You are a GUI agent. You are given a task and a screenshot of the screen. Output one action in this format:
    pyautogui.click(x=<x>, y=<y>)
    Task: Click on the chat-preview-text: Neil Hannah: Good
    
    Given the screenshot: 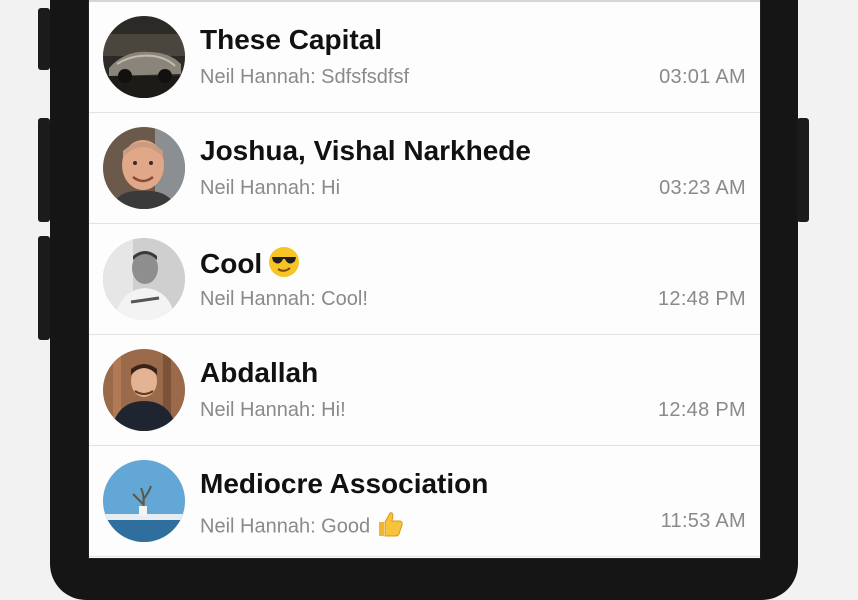 What is the action you would take?
    pyautogui.click(x=285, y=526)
    